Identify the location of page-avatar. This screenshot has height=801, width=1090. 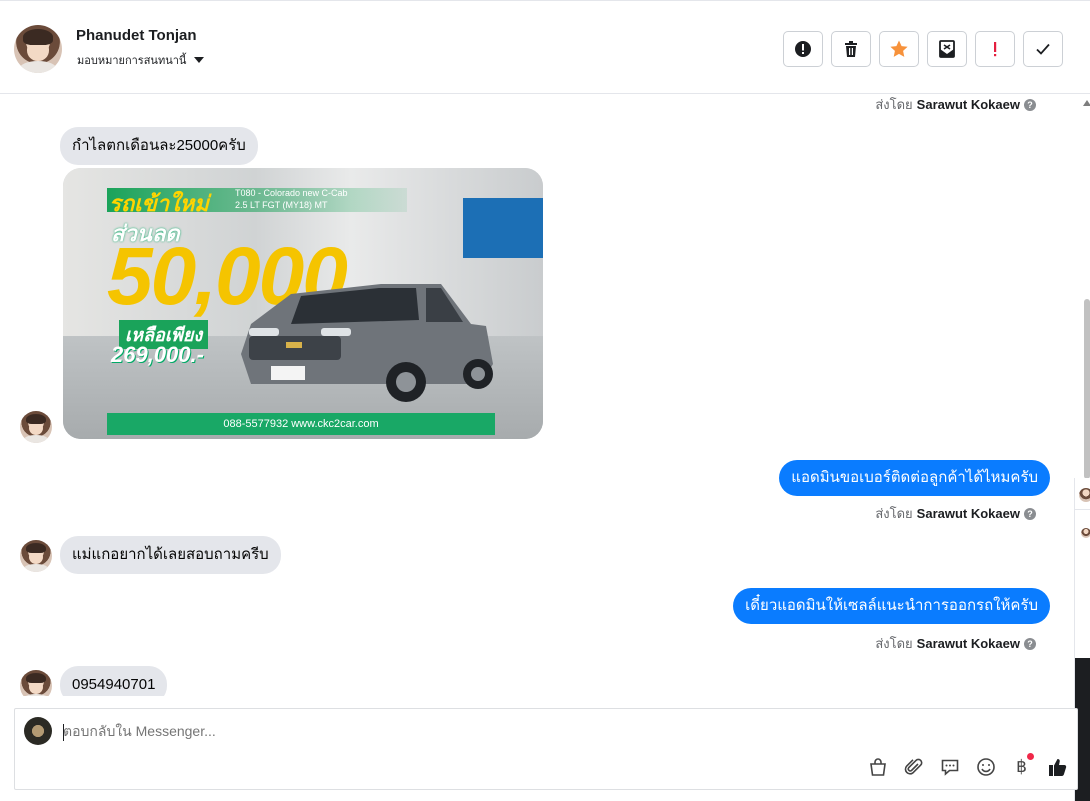
(38, 731).